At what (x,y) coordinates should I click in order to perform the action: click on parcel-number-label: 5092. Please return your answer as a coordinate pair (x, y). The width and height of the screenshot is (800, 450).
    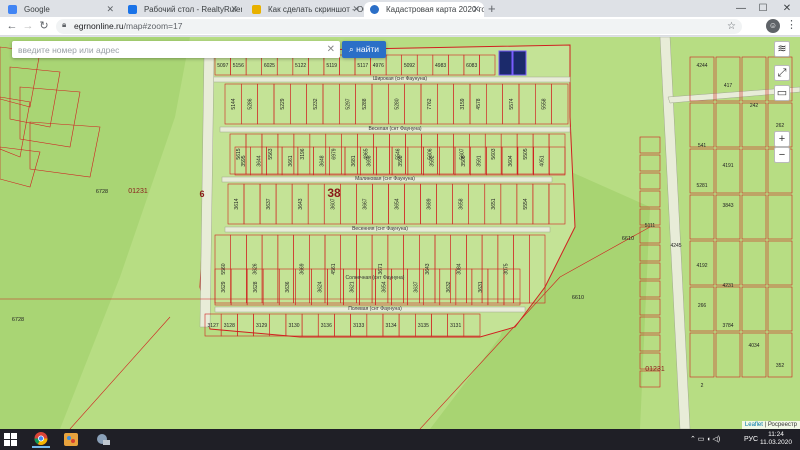
    Looking at the image, I should click on (409, 66).